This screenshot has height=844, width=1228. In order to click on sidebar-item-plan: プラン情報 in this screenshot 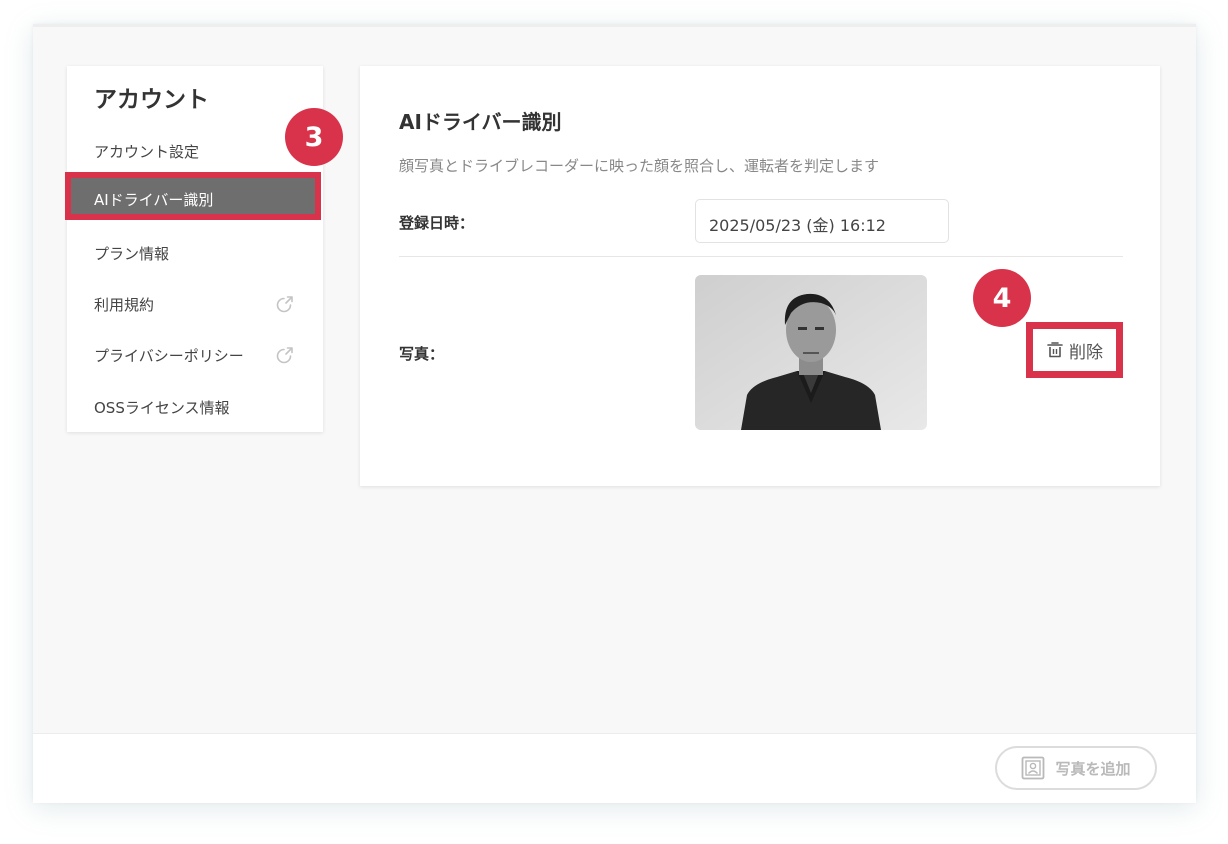, I will do `click(131, 253)`.